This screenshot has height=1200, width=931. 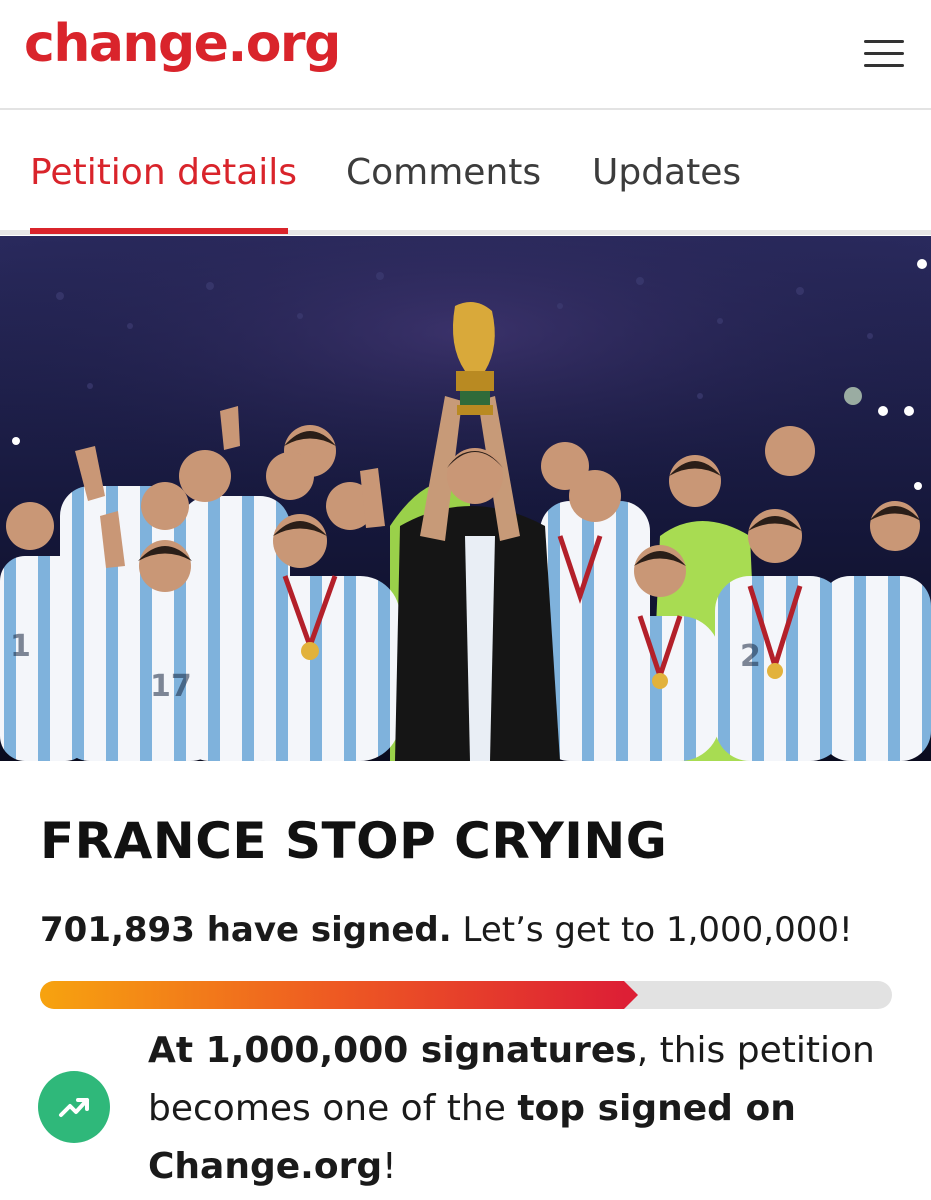 What do you see at coordinates (750, 656) in the screenshot?
I see `svg-text: 2` at bounding box center [750, 656].